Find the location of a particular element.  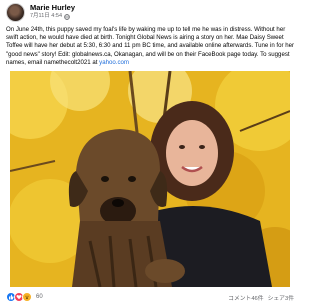

share-count: シェア3件 is located at coordinates (281, 297).